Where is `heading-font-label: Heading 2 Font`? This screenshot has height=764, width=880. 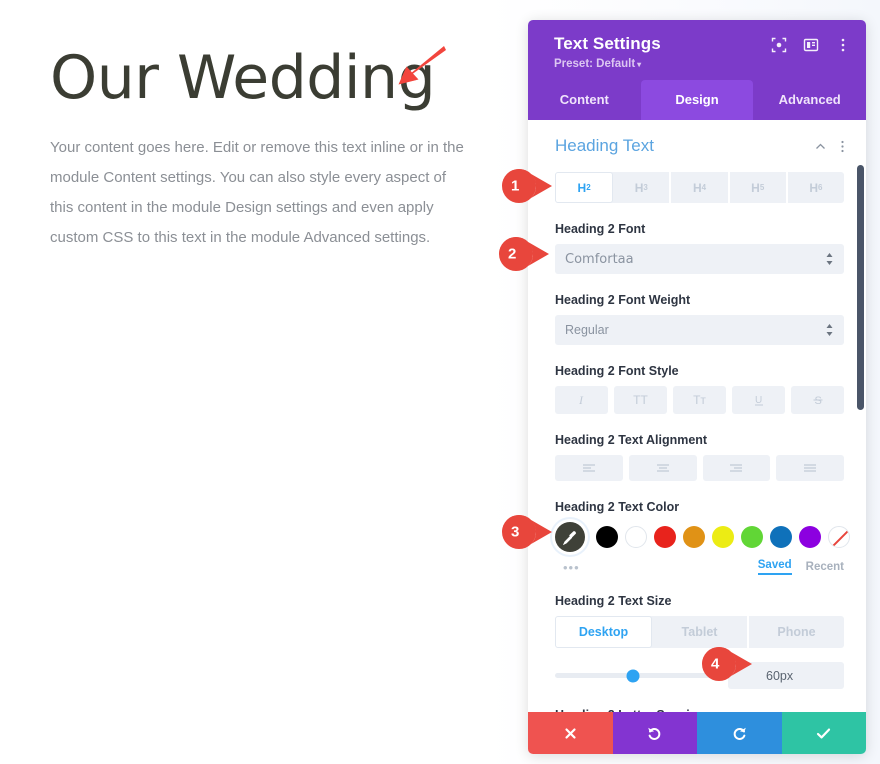
heading-font-label: Heading 2 Font is located at coordinates (600, 229).